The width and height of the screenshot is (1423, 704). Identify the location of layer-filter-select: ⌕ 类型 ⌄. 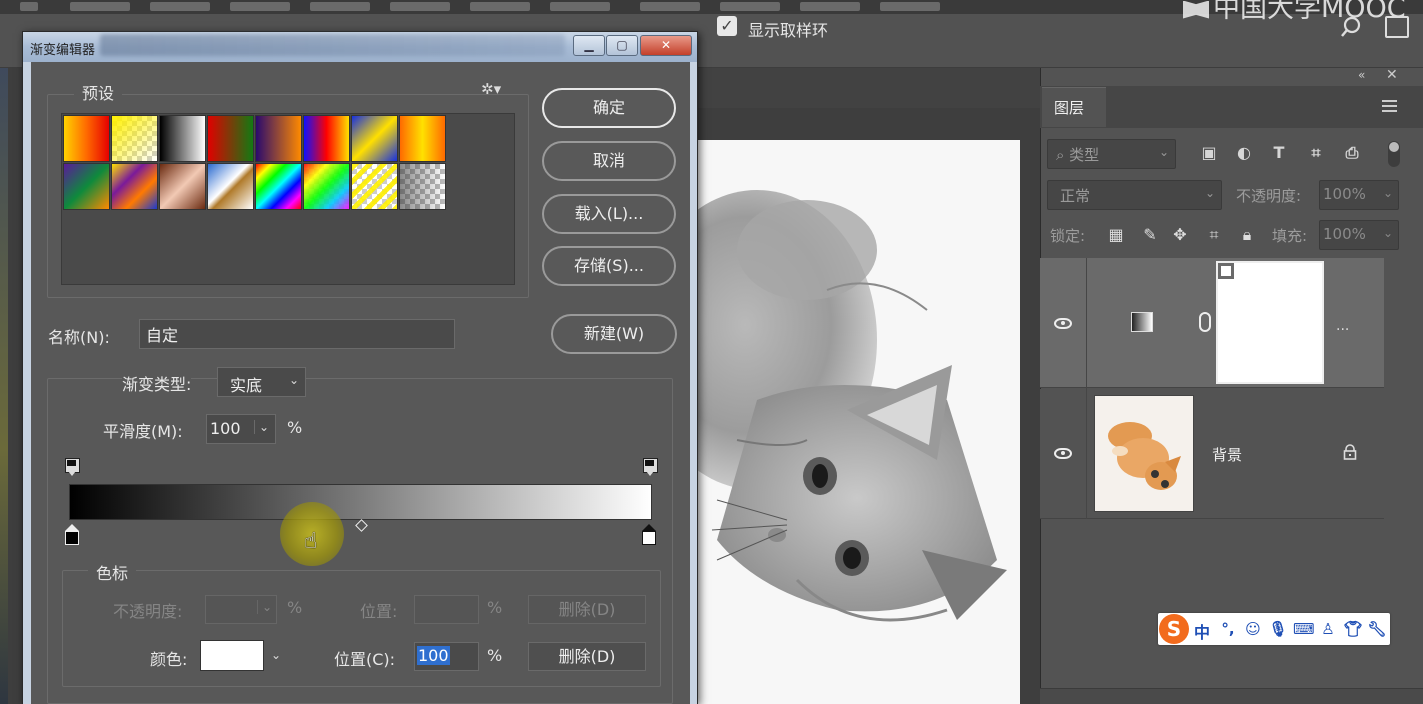
(1111, 154).